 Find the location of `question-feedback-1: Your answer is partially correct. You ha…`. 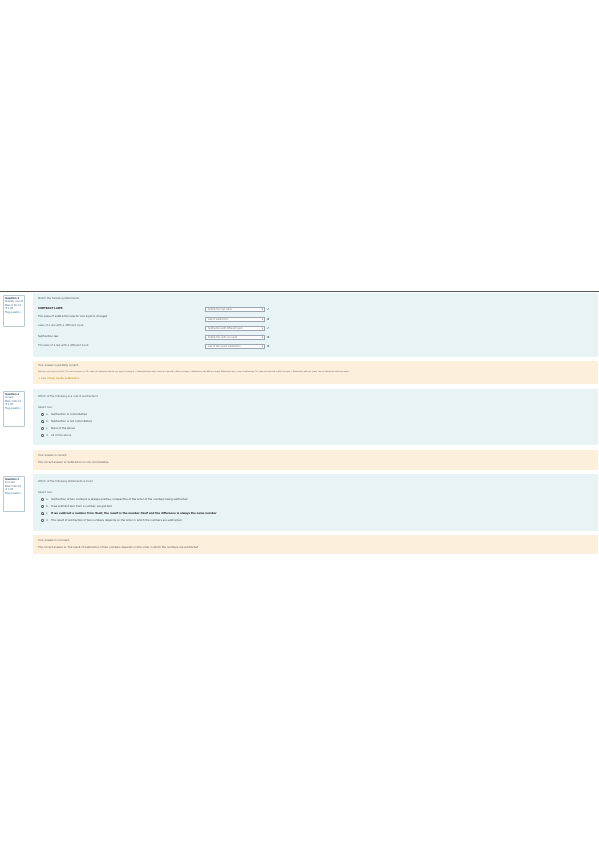

question-feedback-1: Your answer is partially correct. You ha… is located at coordinates (315, 372).